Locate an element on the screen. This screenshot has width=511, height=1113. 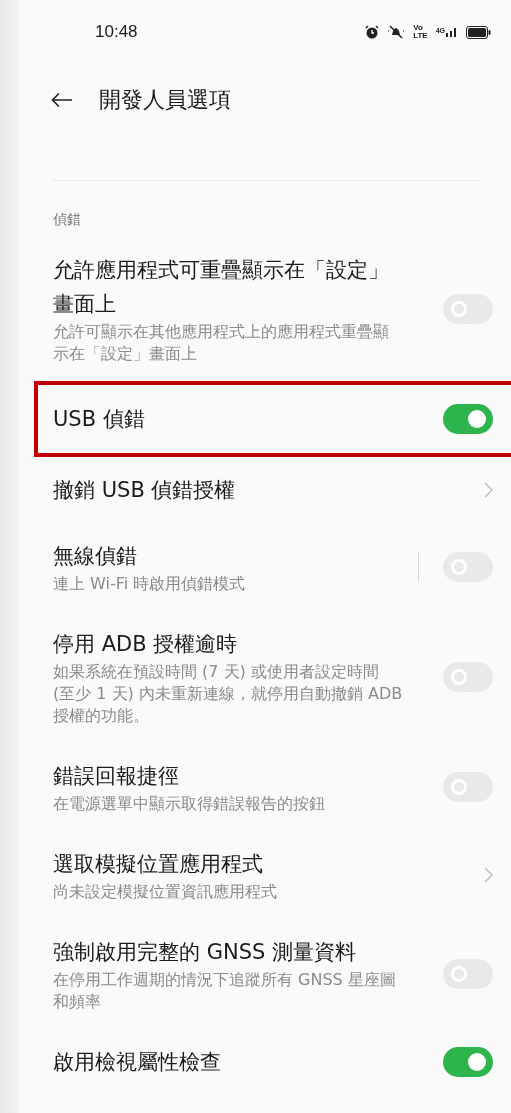
setting-description: 尚未設定模擬位置資訊應用程式 is located at coordinates (165, 892).